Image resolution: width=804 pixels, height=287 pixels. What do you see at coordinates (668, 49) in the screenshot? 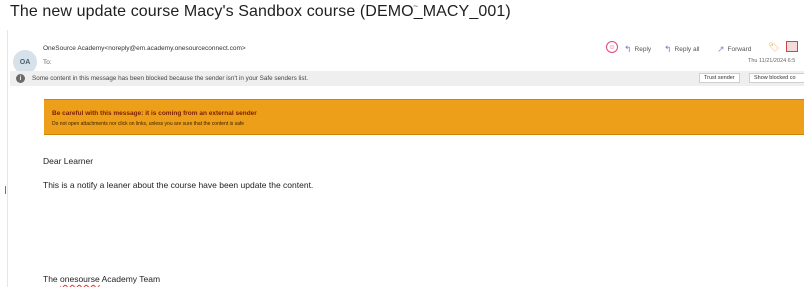
I see `reply-all-icon: ↰` at bounding box center [668, 49].